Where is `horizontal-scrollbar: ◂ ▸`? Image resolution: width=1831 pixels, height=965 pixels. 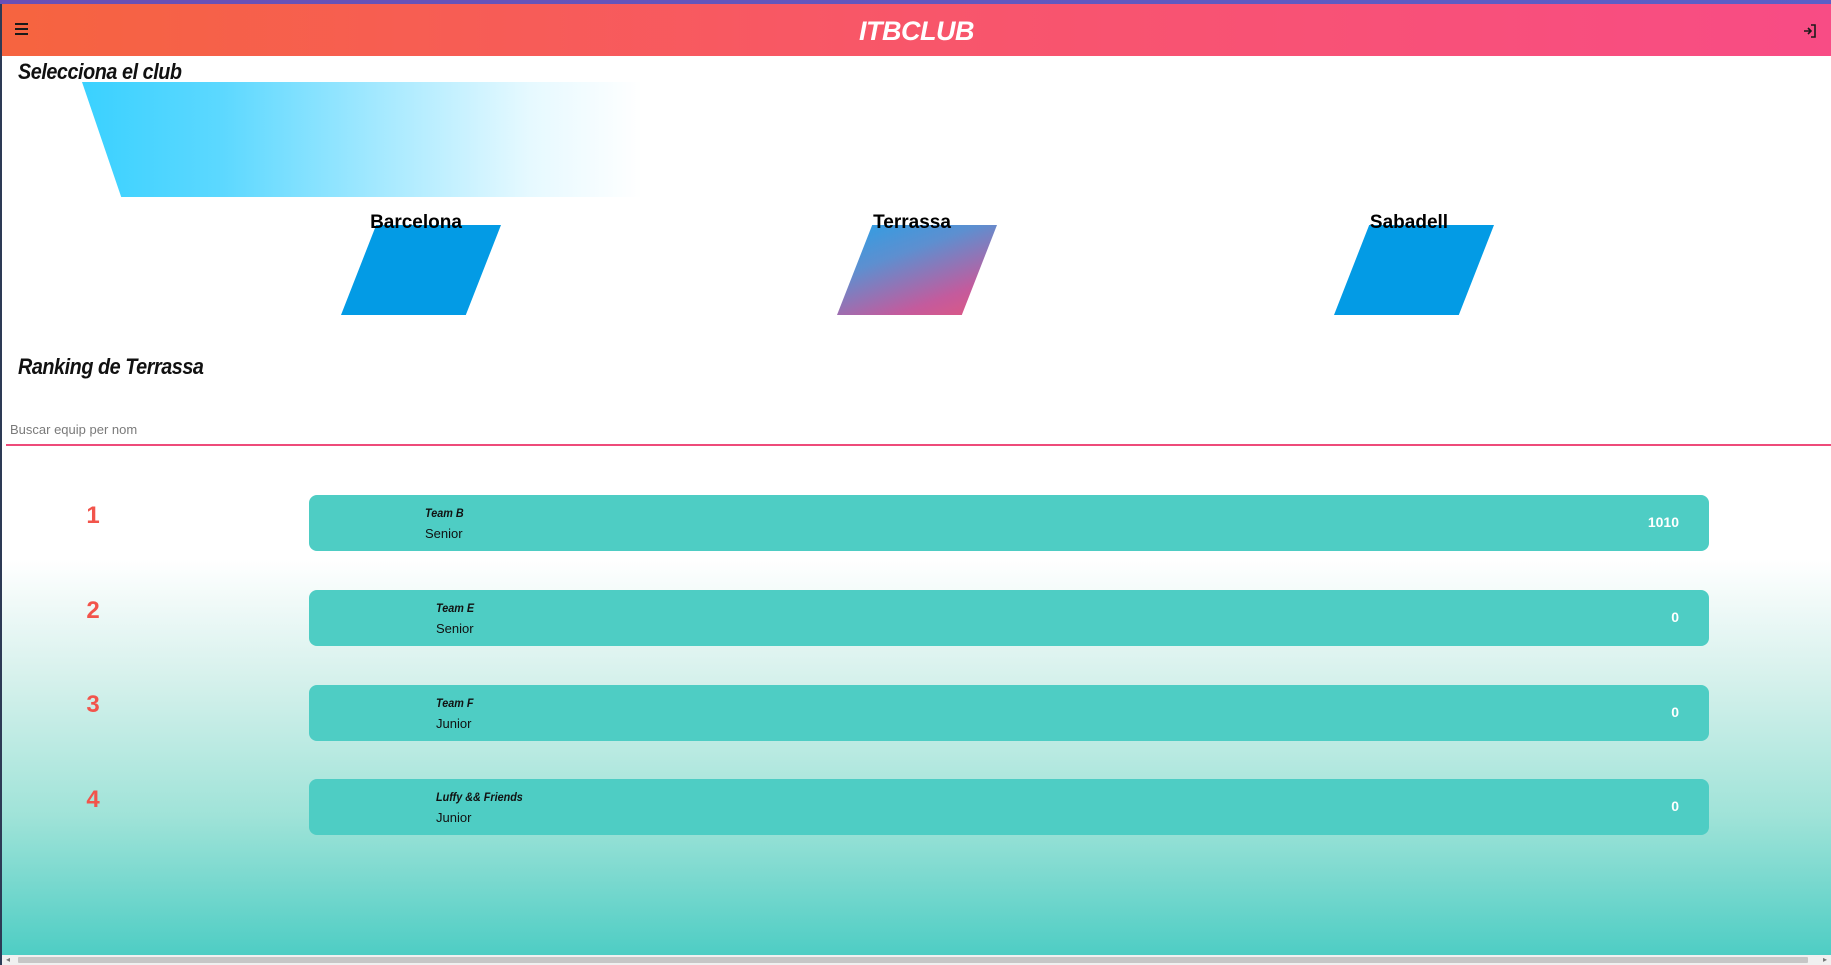
horizontal-scrollbar: ◂ ▸ is located at coordinates (916, 960).